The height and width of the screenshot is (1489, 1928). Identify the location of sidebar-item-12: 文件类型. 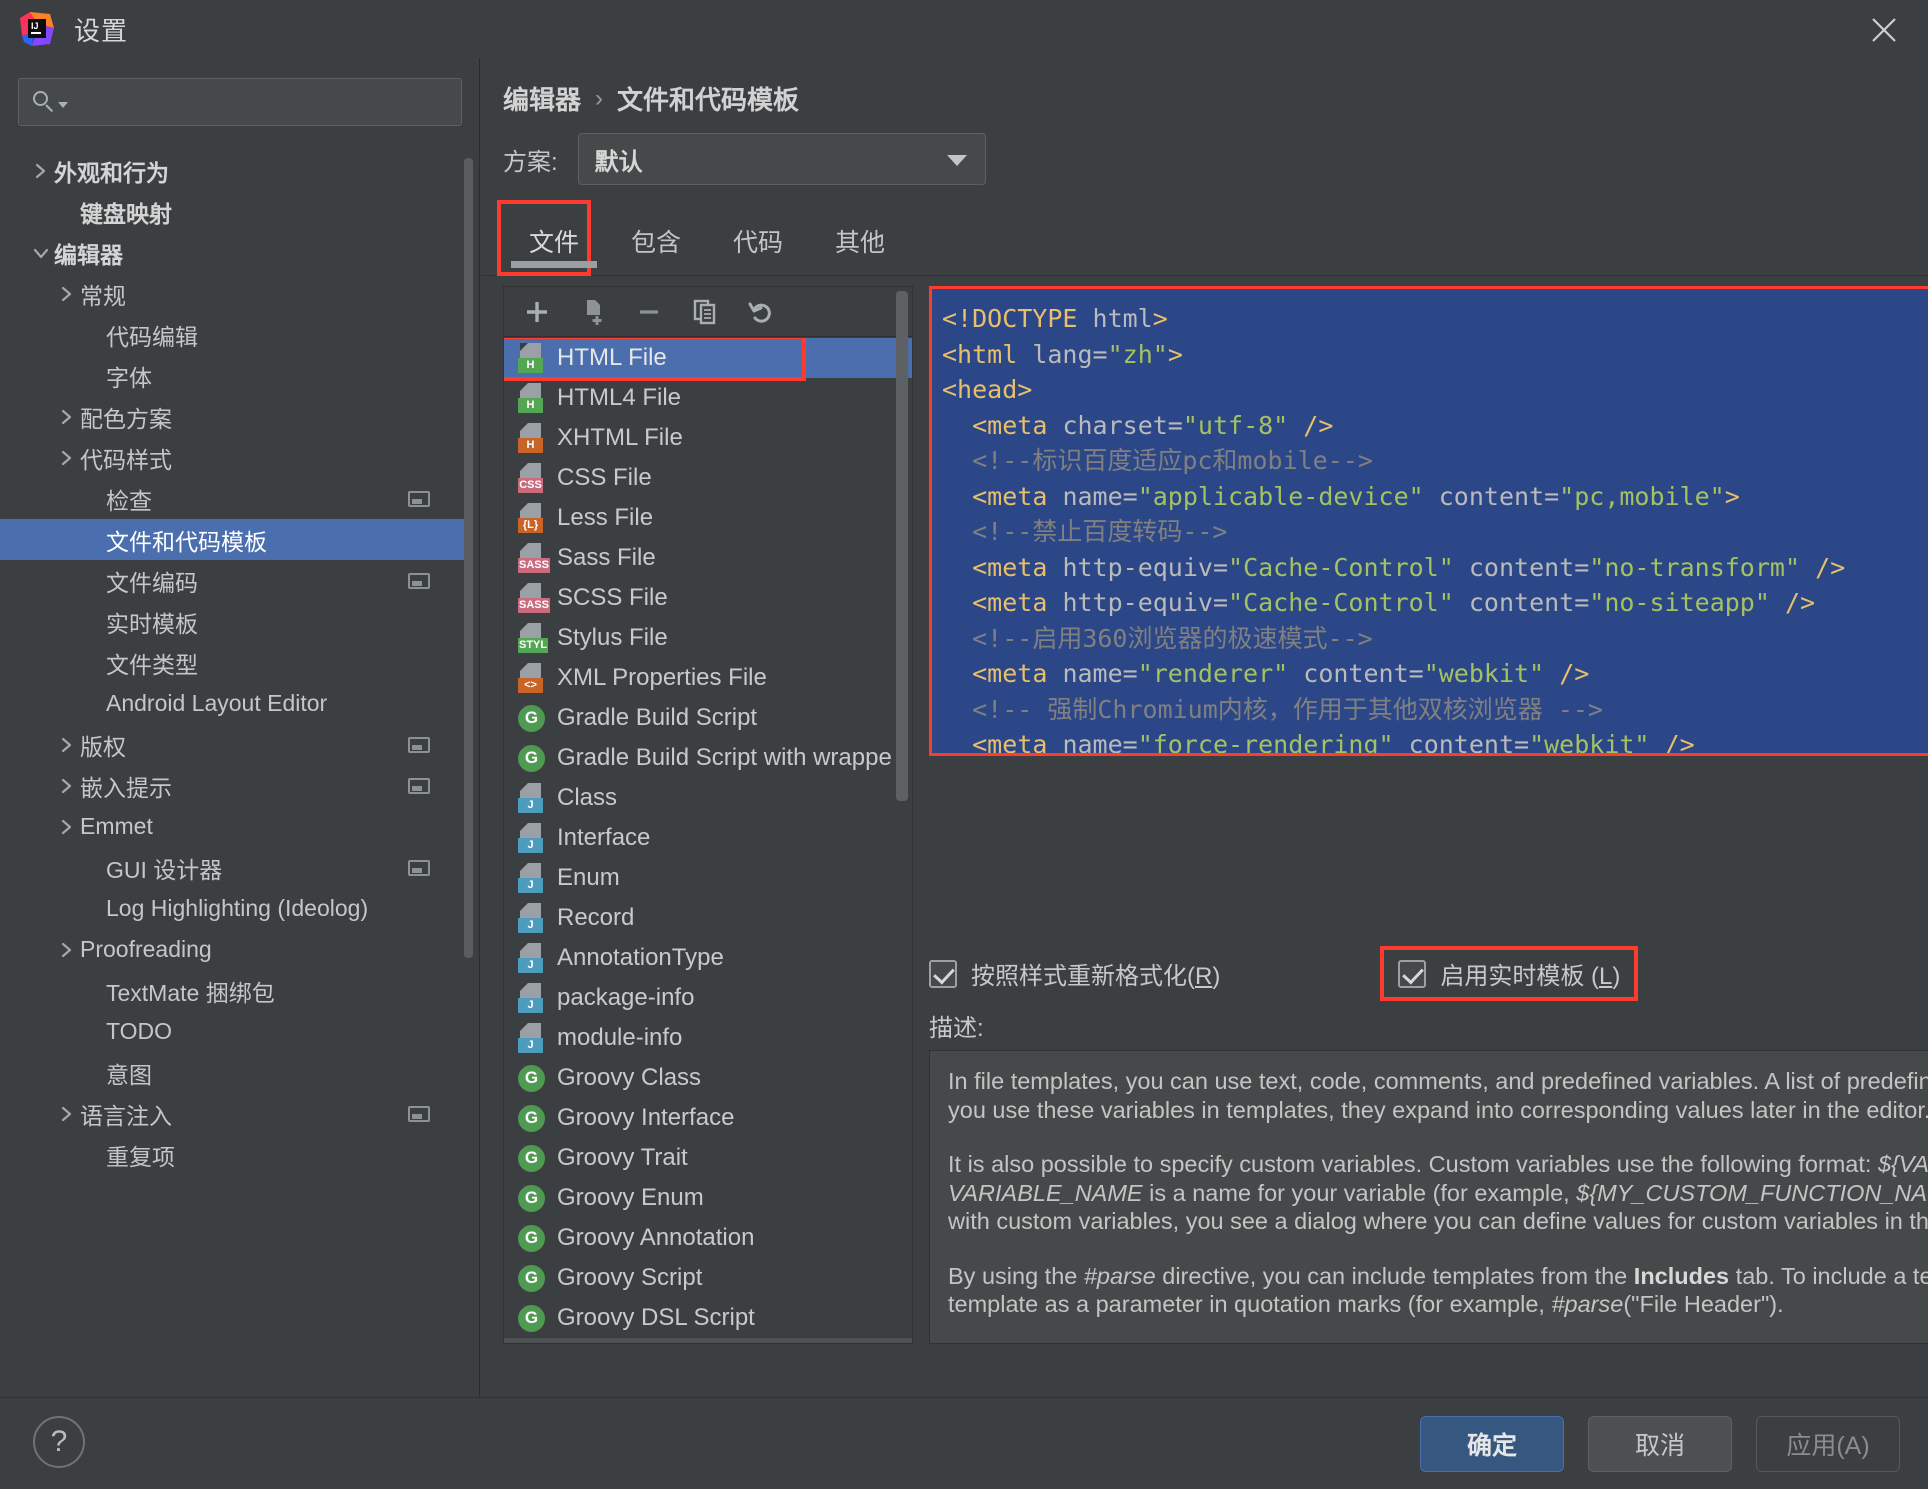
(233, 662).